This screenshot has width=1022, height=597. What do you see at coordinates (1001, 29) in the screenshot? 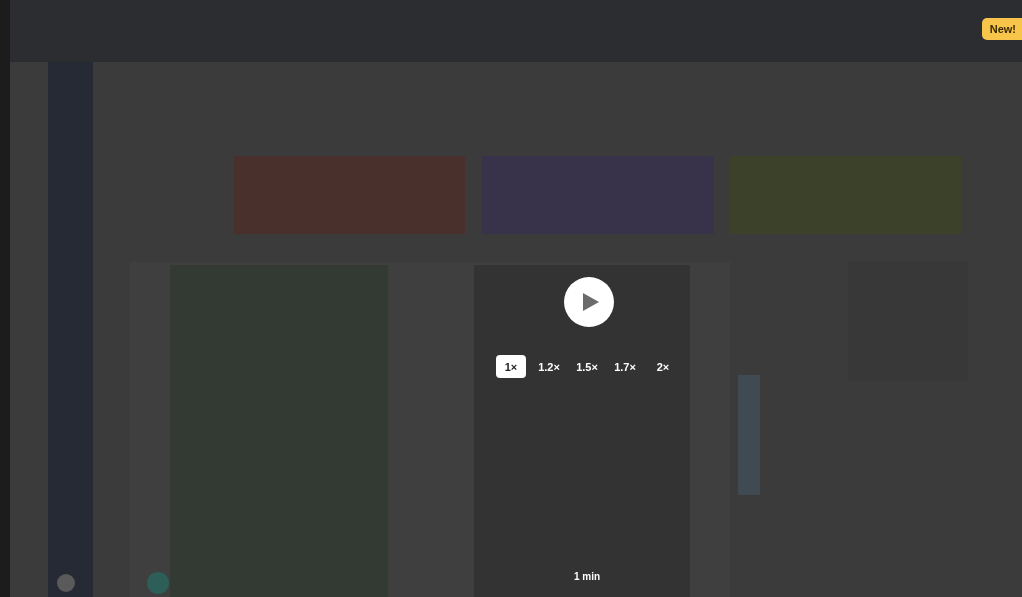
I see `new-badge: New!` at bounding box center [1001, 29].